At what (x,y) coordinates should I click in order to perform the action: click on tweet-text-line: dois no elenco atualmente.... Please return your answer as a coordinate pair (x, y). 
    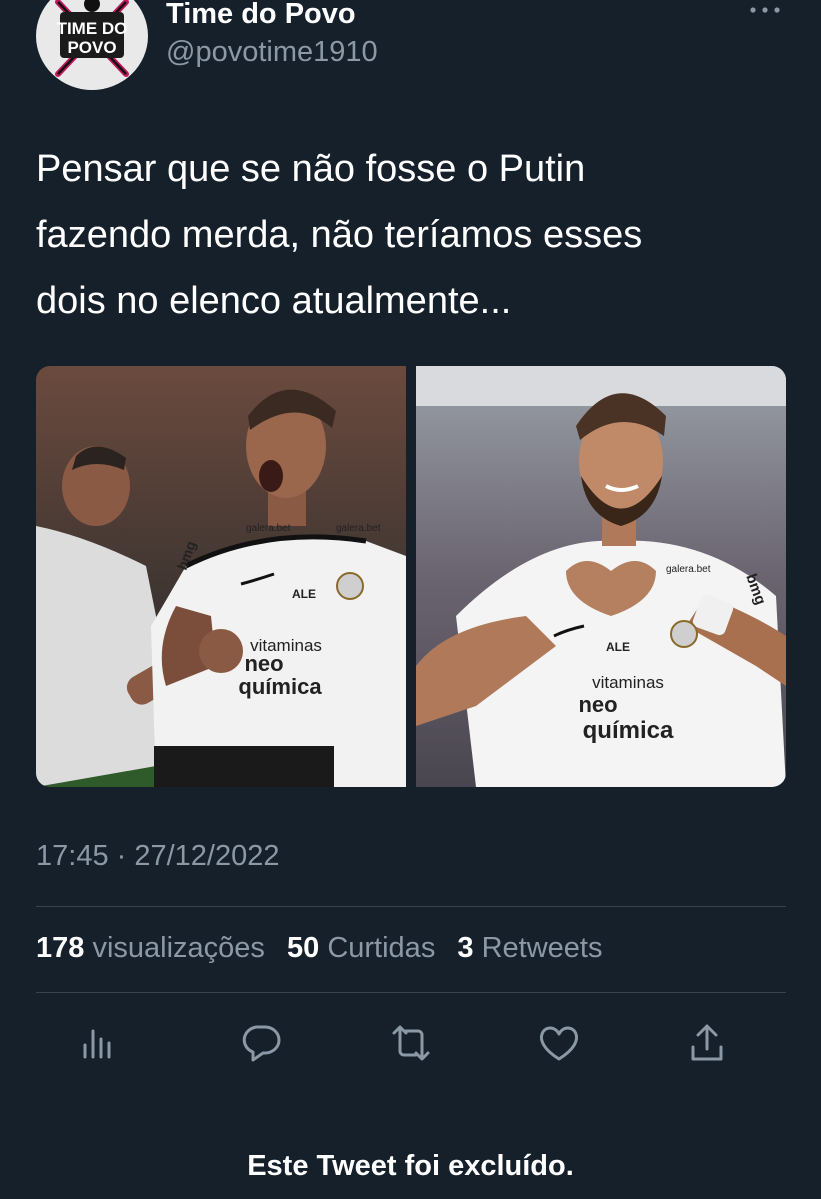
    Looking at the image, I should click on (274, 301).